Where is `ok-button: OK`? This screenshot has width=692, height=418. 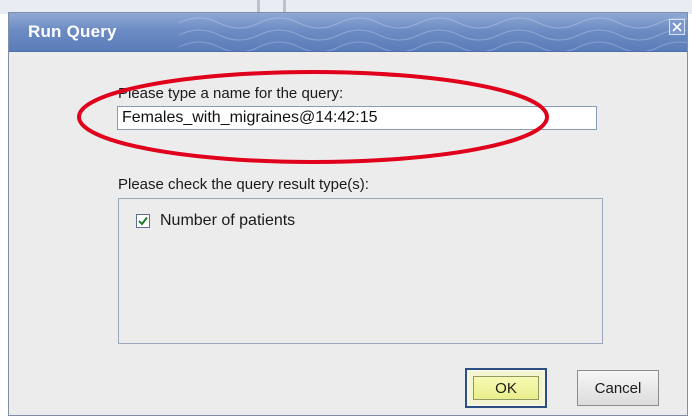
ok-button: OK is located at coordinates (506, 388).